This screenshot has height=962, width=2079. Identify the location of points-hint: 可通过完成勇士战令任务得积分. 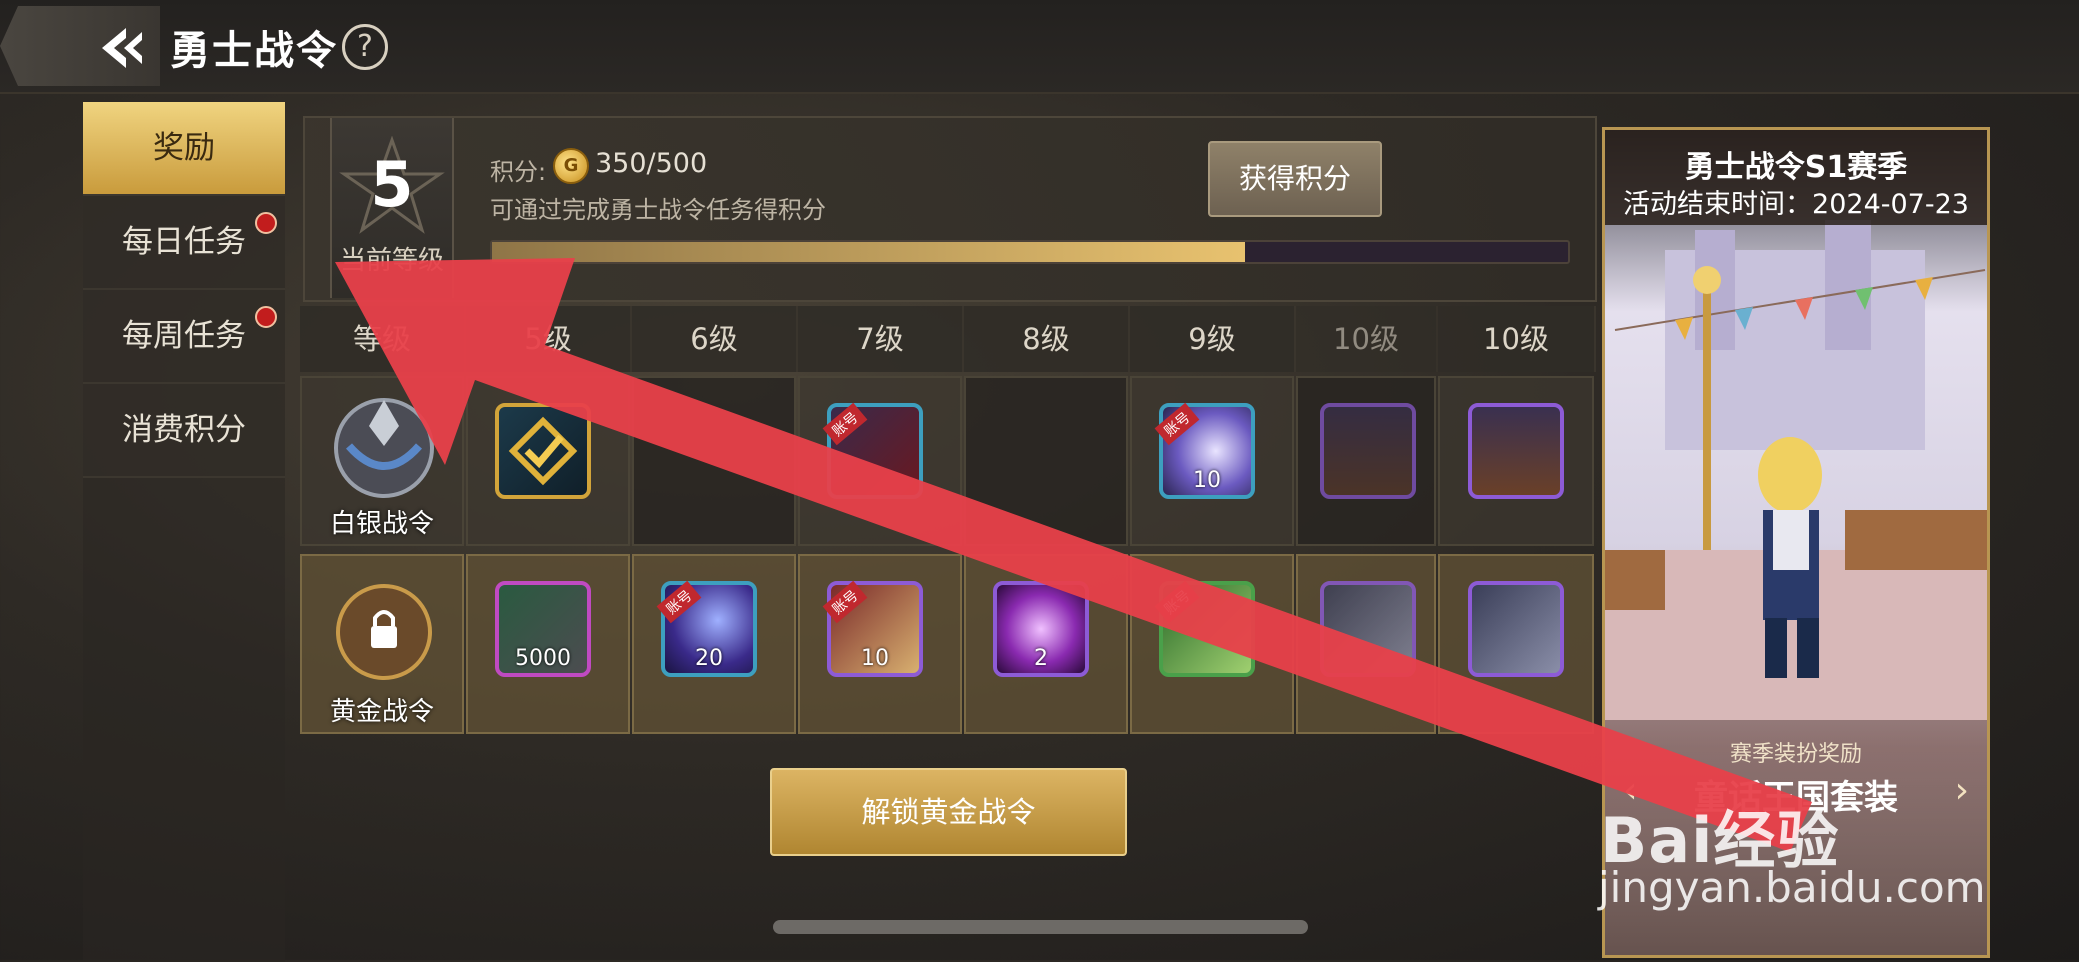
(658, 210).